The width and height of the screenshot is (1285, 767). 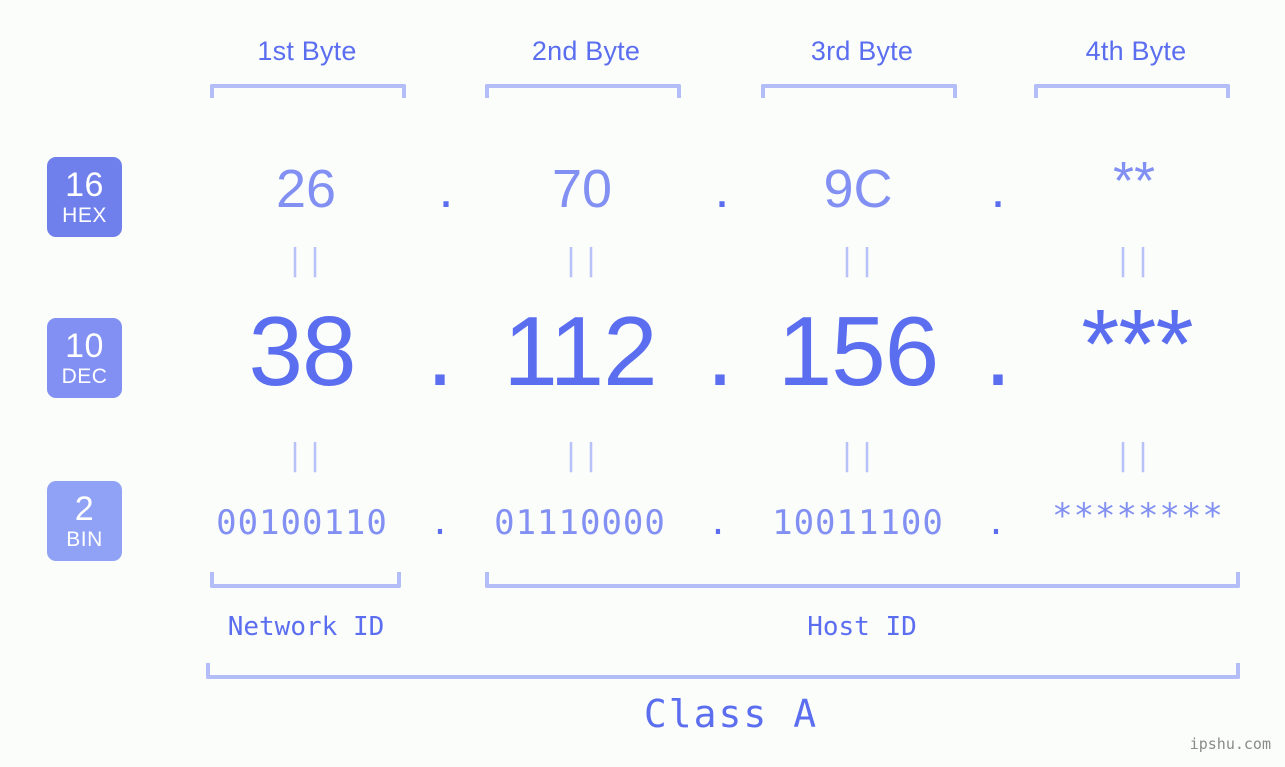 I want to click on equality-mark-dec-bin-2: ||, so click(x=582, y=455).